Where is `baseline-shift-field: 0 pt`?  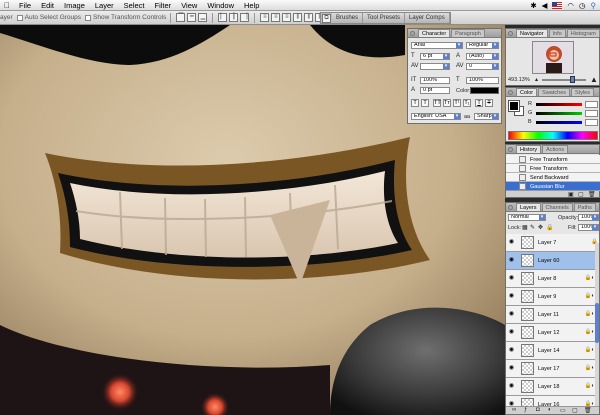
baseline-shift-field: 0 pt is located at coordinates (435, 90).